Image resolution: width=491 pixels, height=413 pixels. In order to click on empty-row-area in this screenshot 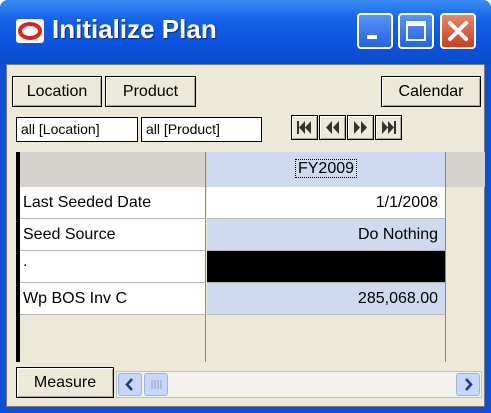, I will do `click(113, 338)`.